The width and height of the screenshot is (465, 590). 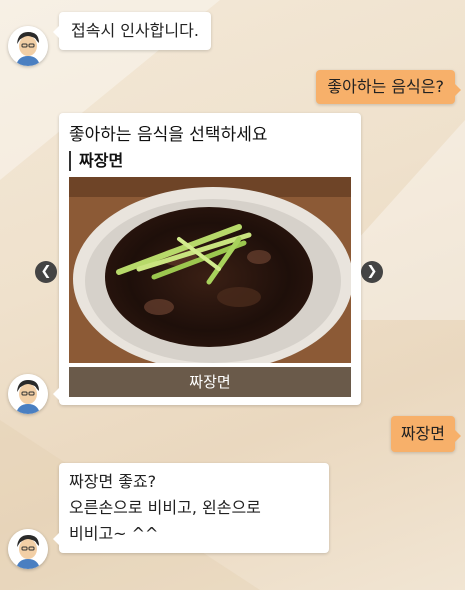 I want to click on carousel-prev-button: ❮, so click(x=46, y=272).